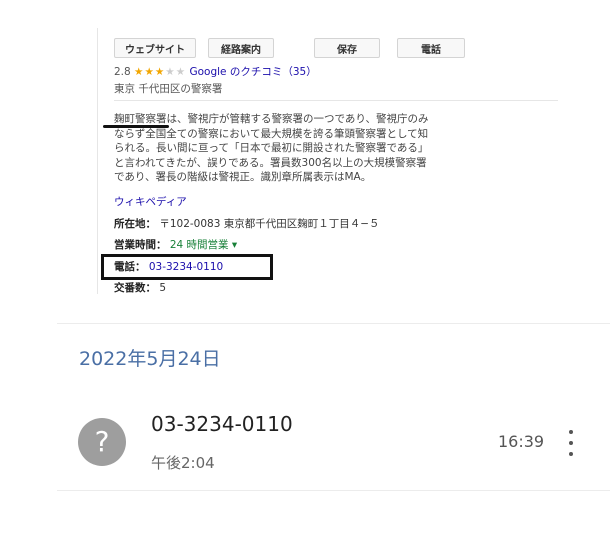 Image resolution: width=610 pixels, height=534 pixels. What do you see at coordinates (252, 72) in the screenshot?
I see `reviews-link: Google のクチコミ（35）` at bounding box center [252, 72].